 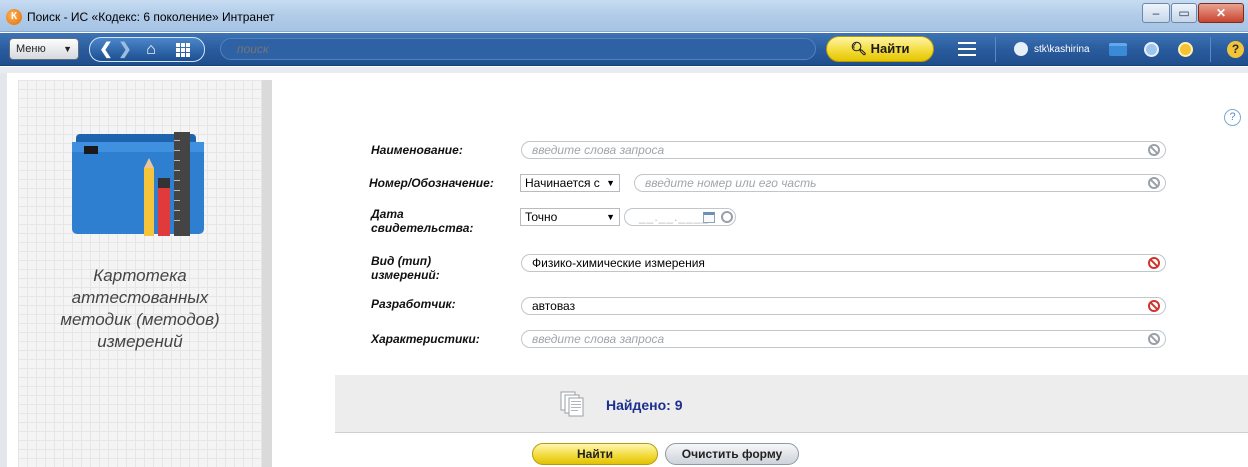 I want to click on date-label-line: Дата, so click(x=387, y=214).